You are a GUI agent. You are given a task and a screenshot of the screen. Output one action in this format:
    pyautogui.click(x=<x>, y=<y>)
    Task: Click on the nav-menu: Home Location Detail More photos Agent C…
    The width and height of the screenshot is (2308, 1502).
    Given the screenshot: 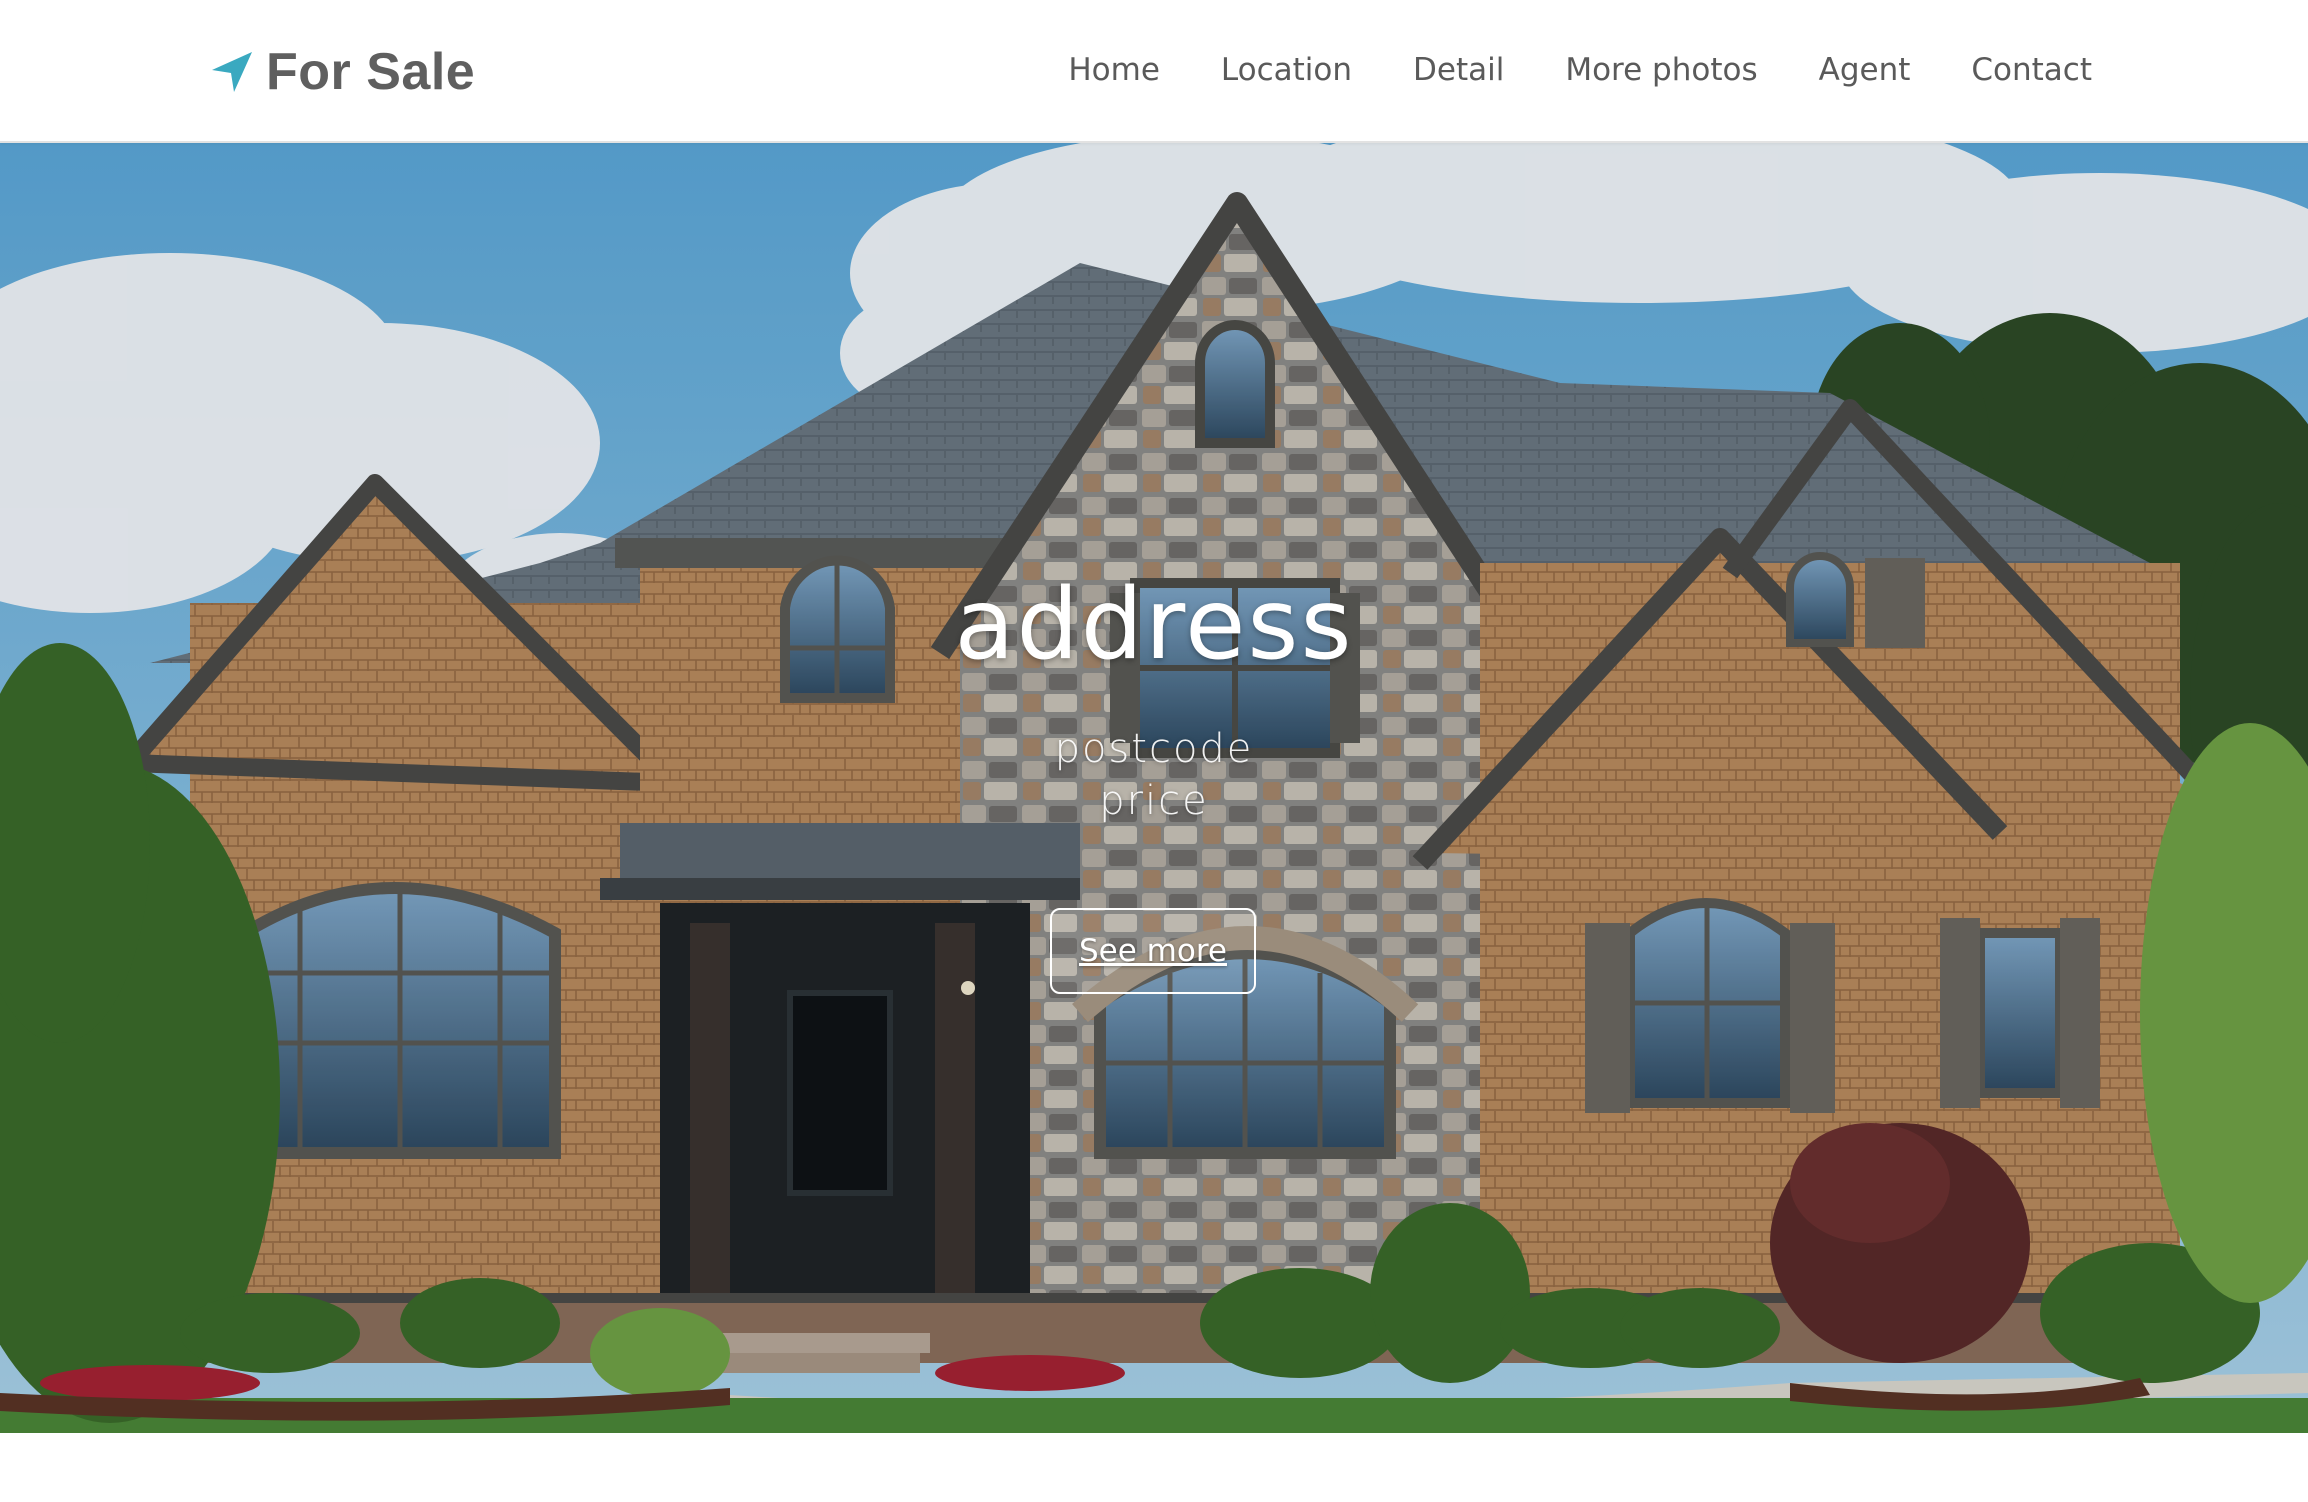 What is the action you would take?
    pyautogui.click(x=1580, y=70)
    